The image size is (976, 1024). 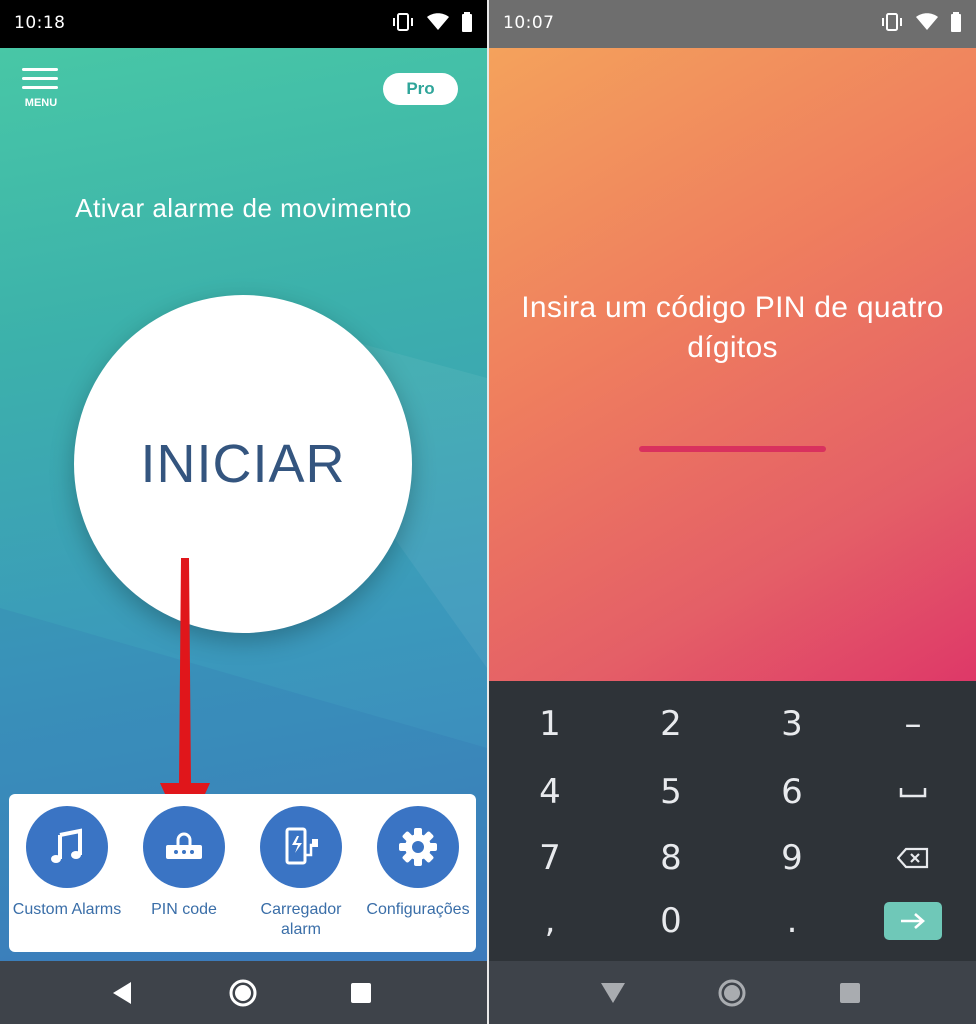 What do you see at coordinates (732, 24) in the screenshot?
I see `status-bar: 10:07` at bounding box center [732, 24].